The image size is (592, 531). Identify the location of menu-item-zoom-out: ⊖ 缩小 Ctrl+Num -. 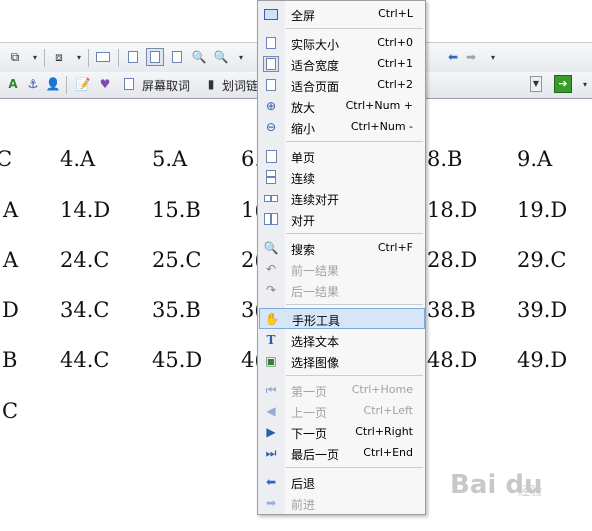
(342, 127).